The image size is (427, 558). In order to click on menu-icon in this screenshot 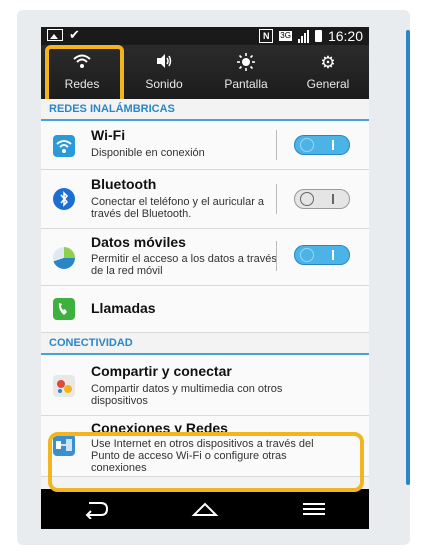, I will do `click(314, 509)`.